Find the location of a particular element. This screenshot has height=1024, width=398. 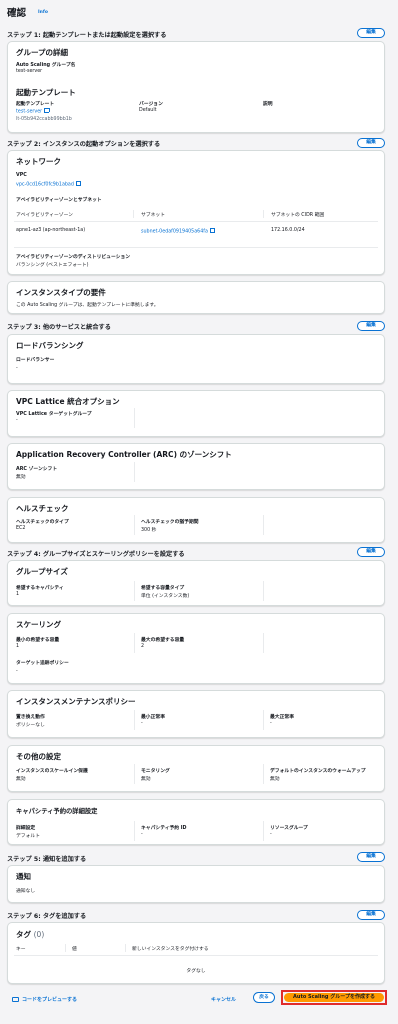

scaling-title: スケーリング is located at coordinates (38, 624).